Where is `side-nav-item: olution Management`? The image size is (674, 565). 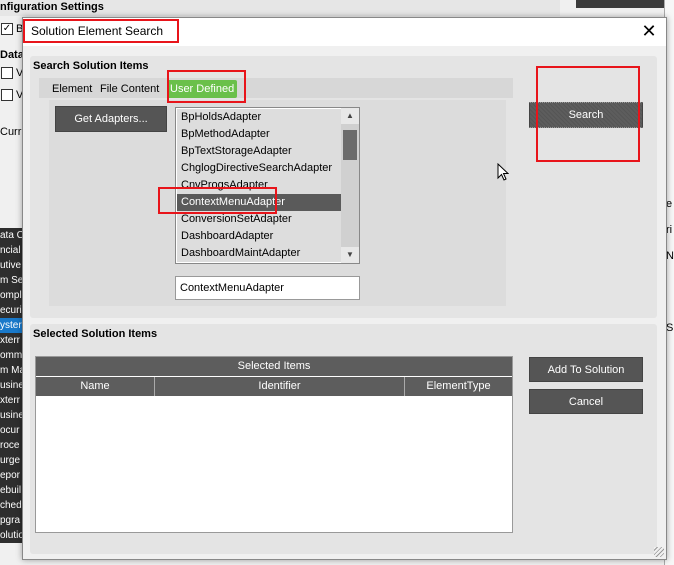
side-nav-item: olution Management is located at coordinates (11, 535).